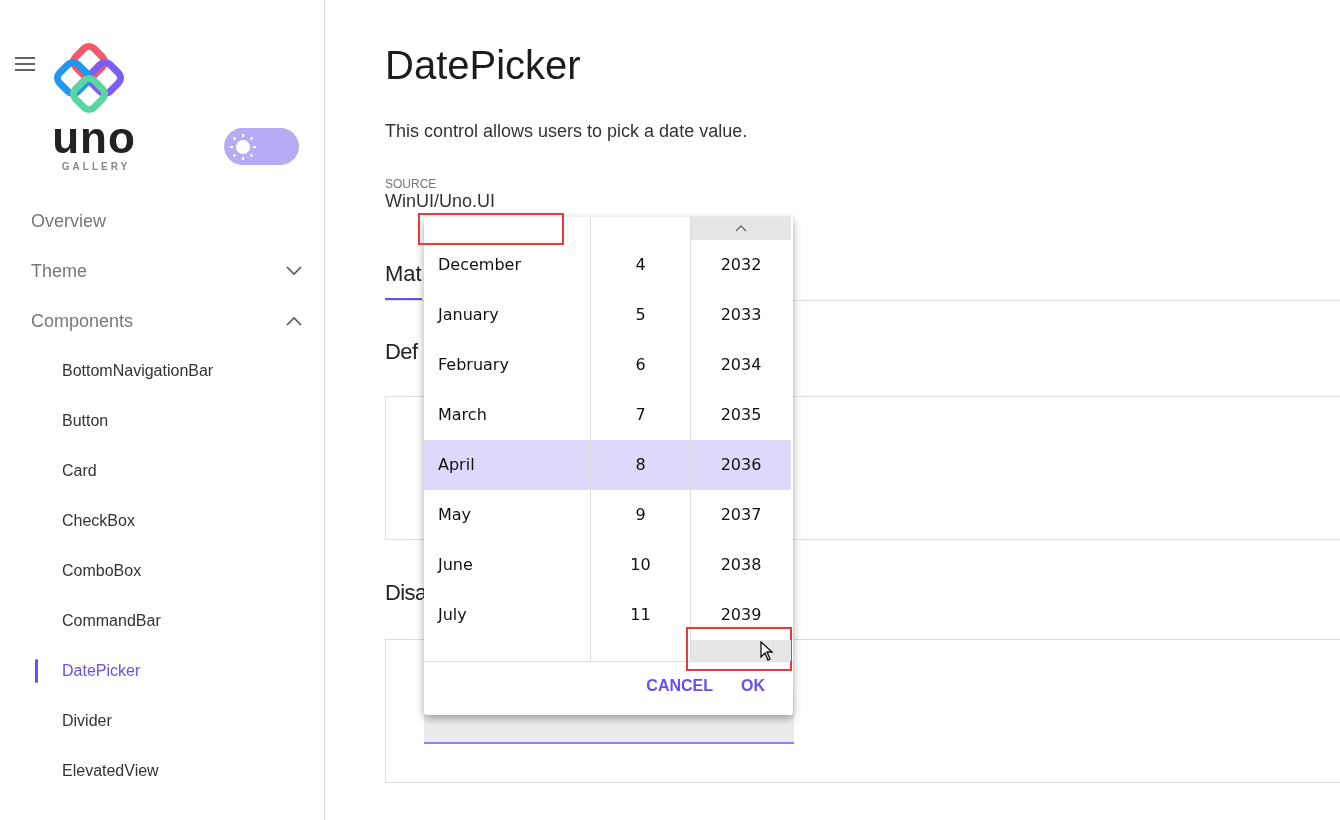 Image resolution: width=1340 pixels, height=820 pixels. Describe the element at coordinates (679, 686) in the screenshot. I see `cancel-button: CANCEL` at that location.